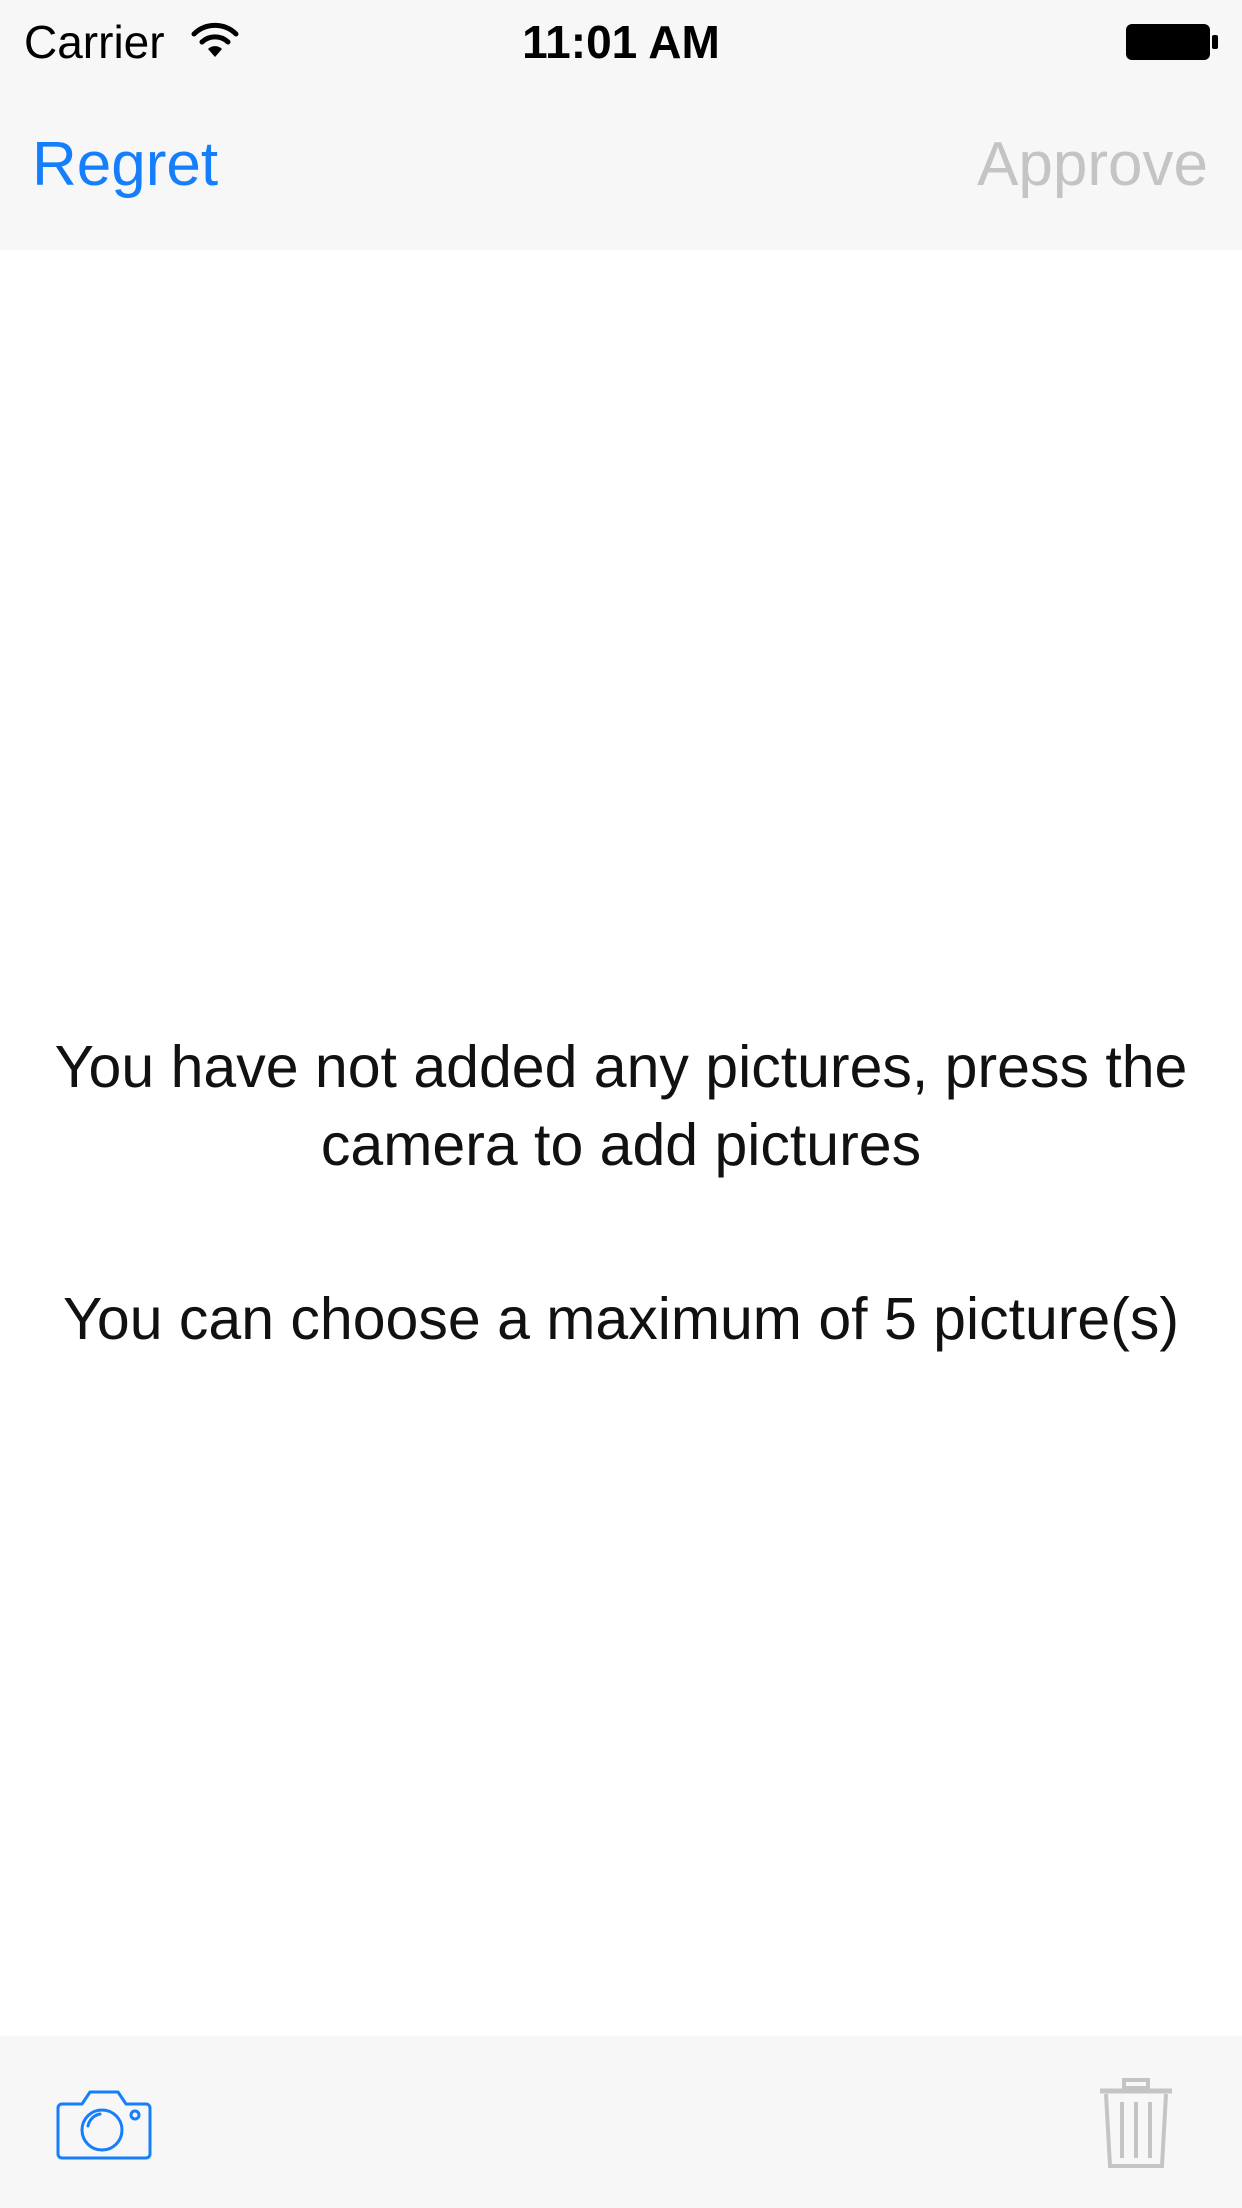 The width and height of the screenshot is (1242, 2208). I want to click on bottom-toolbar, so click(621, 2122).